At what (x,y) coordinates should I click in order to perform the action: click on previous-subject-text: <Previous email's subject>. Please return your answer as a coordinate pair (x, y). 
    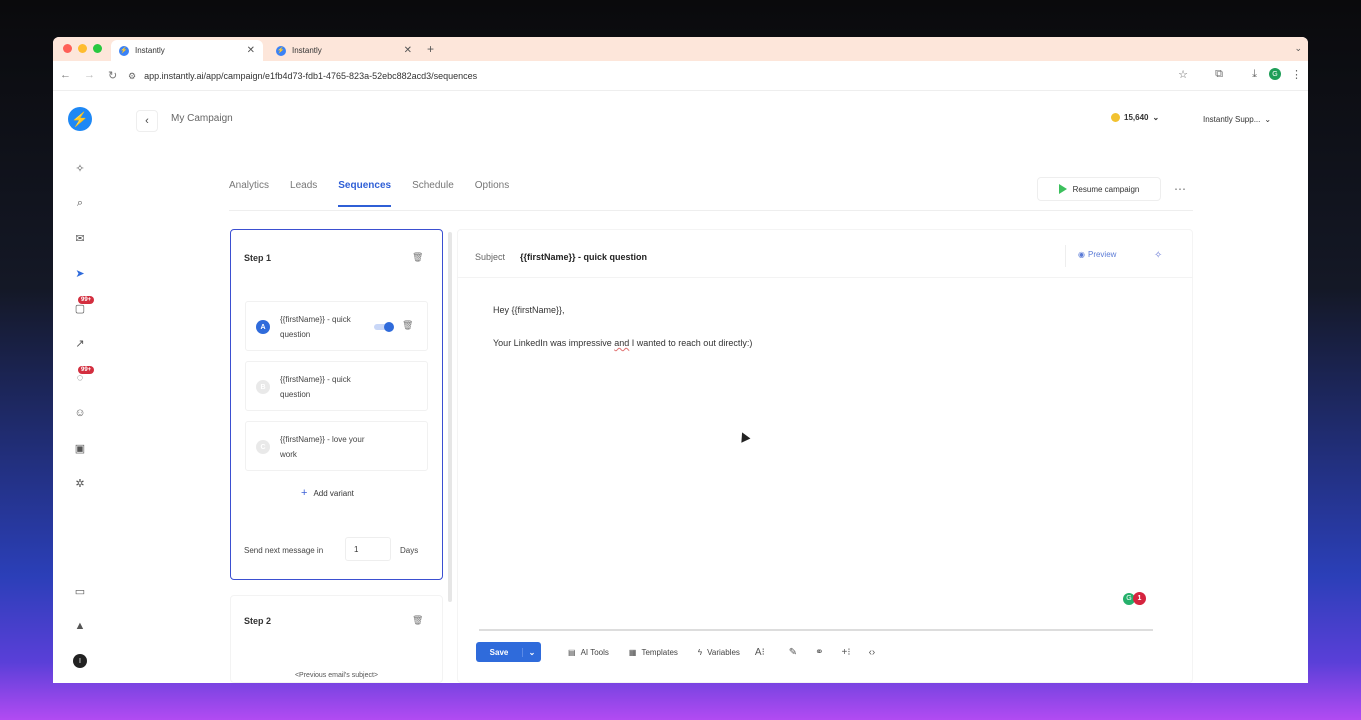
    Looking at the image, I should click on (336, 675).